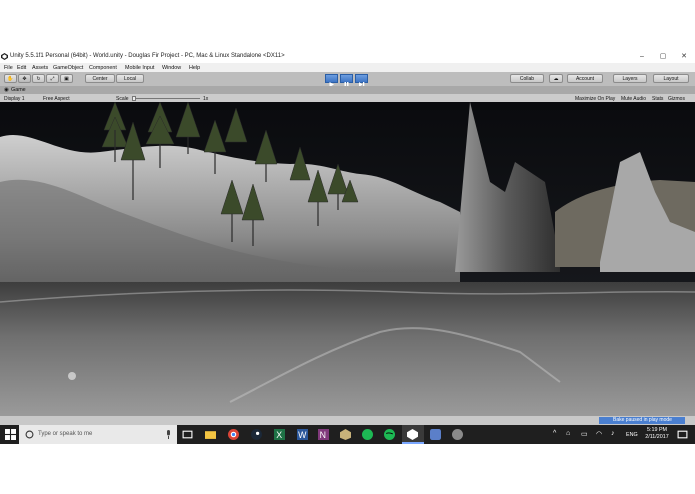  I want to click on task-view-icon, so click(187, 434).